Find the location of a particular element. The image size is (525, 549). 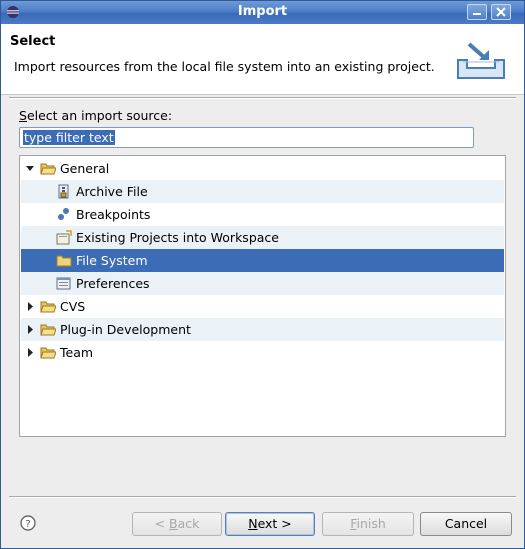

close-icon is located at coordinates (501, 12).